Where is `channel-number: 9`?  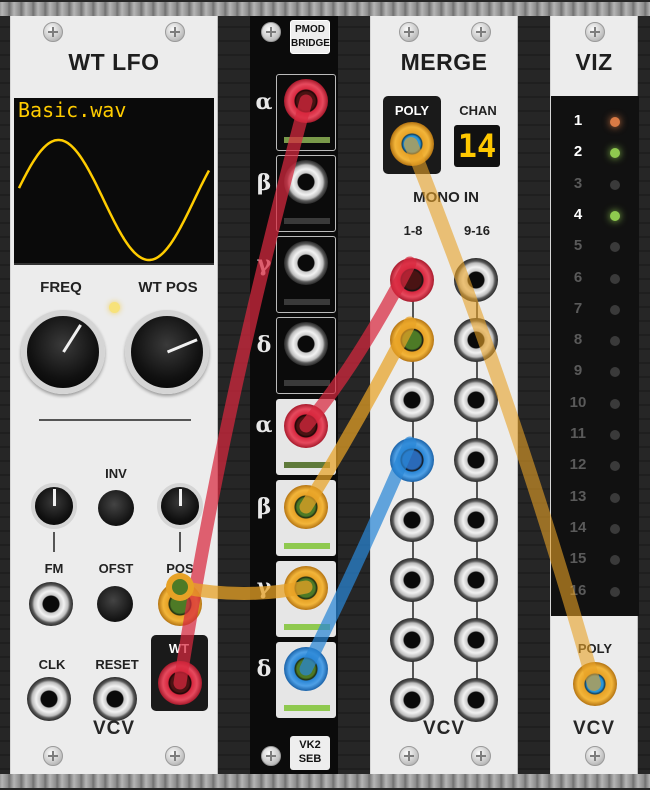
channel-number: 9 is located at coordinates (578, 371).